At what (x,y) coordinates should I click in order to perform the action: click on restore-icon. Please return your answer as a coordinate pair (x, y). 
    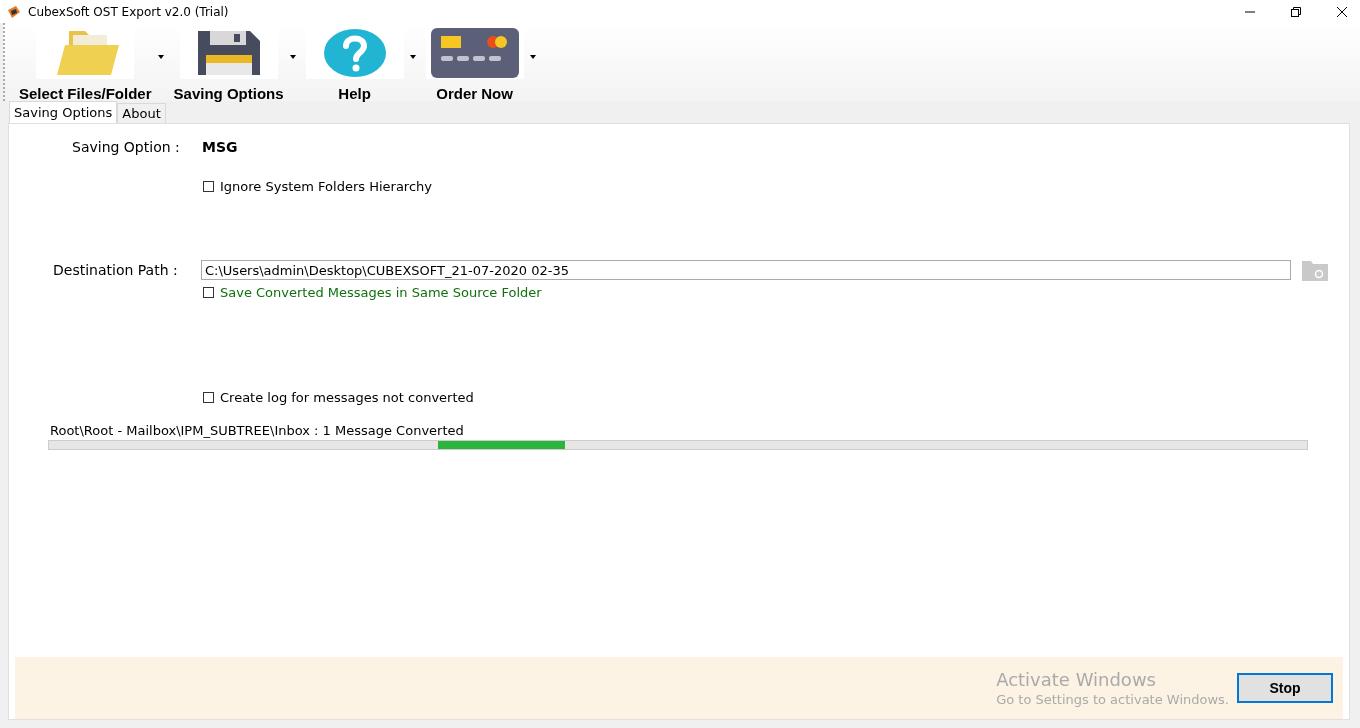
    Looking at the image, I should click on (1296, 11).